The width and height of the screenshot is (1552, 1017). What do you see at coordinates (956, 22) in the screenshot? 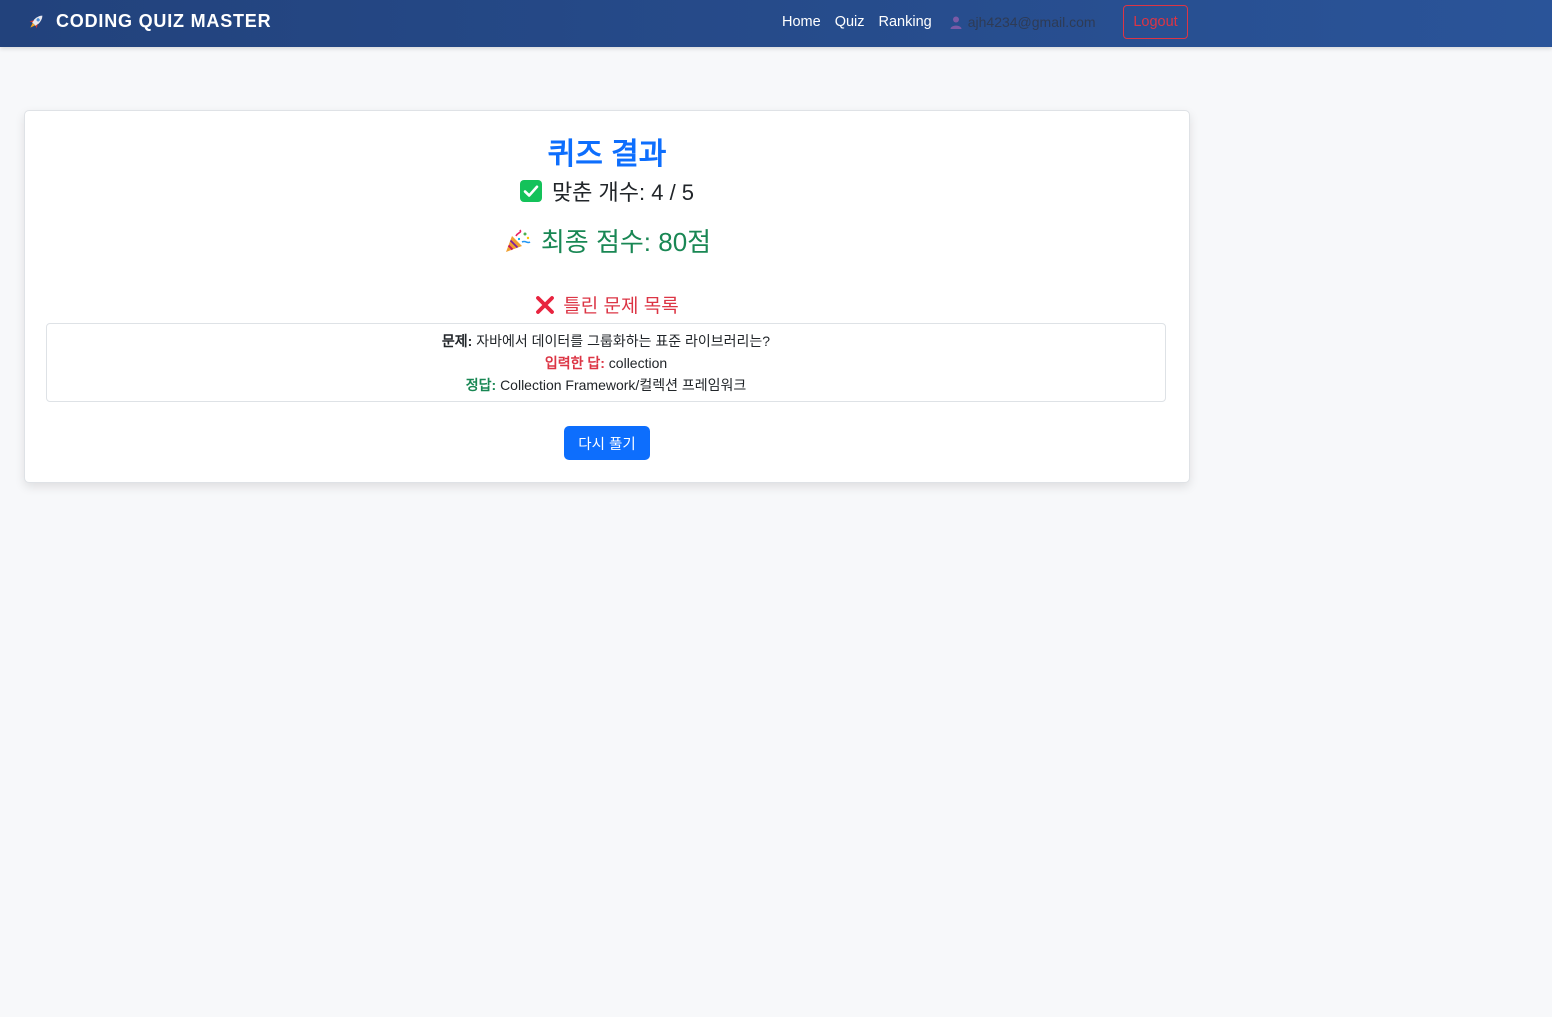
I see `user-icon` at bounding box center [956, 22].